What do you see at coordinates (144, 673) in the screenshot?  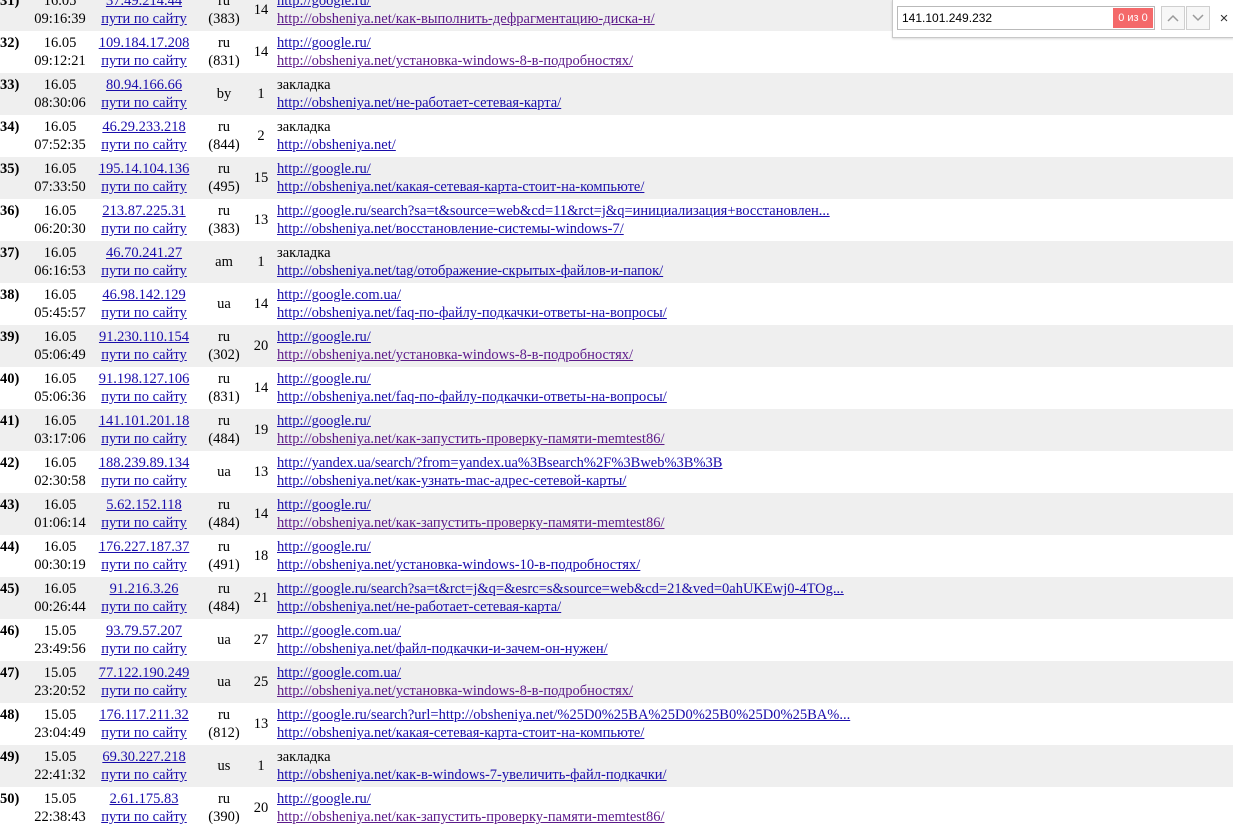 I see `ip-address-link: 77.122.190.249` at bounding box center [144, 673].